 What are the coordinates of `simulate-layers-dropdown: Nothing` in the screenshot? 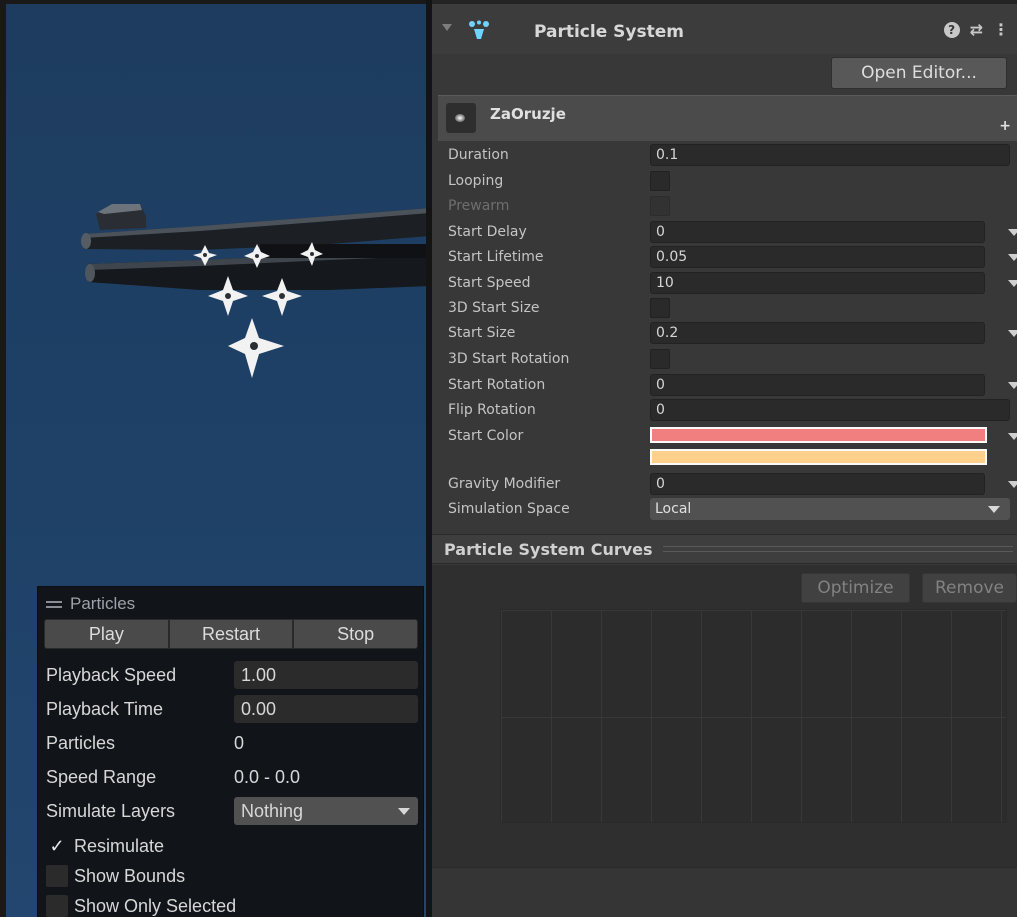 It's located at (326, 811).